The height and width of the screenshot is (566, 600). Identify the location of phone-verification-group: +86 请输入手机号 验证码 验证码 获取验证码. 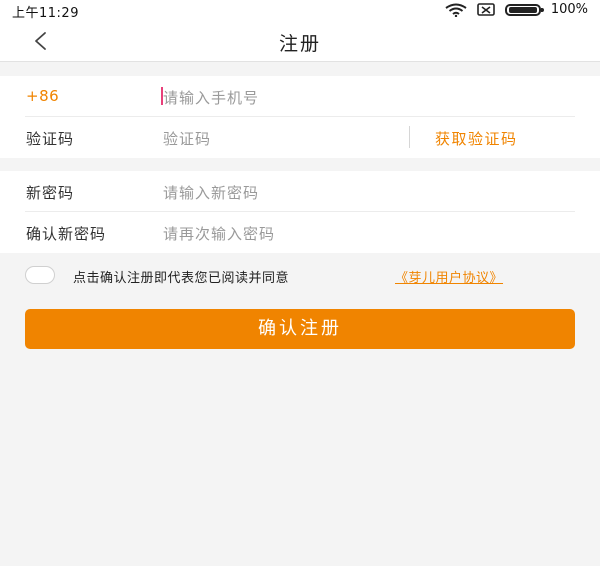
(300, 117).